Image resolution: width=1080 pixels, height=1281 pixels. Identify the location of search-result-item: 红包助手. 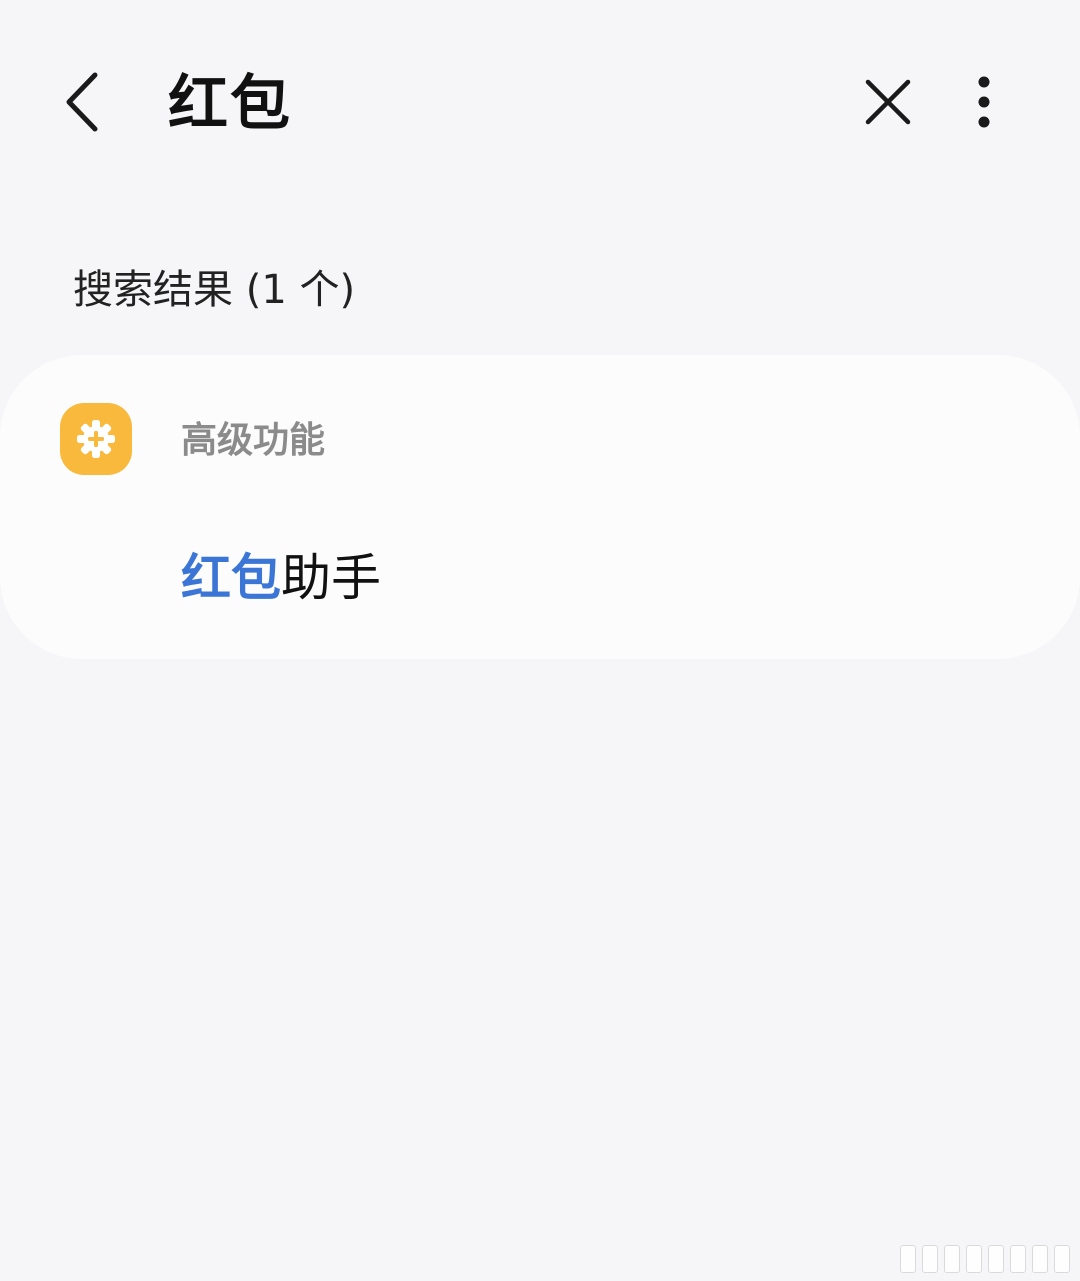
(281, 578).